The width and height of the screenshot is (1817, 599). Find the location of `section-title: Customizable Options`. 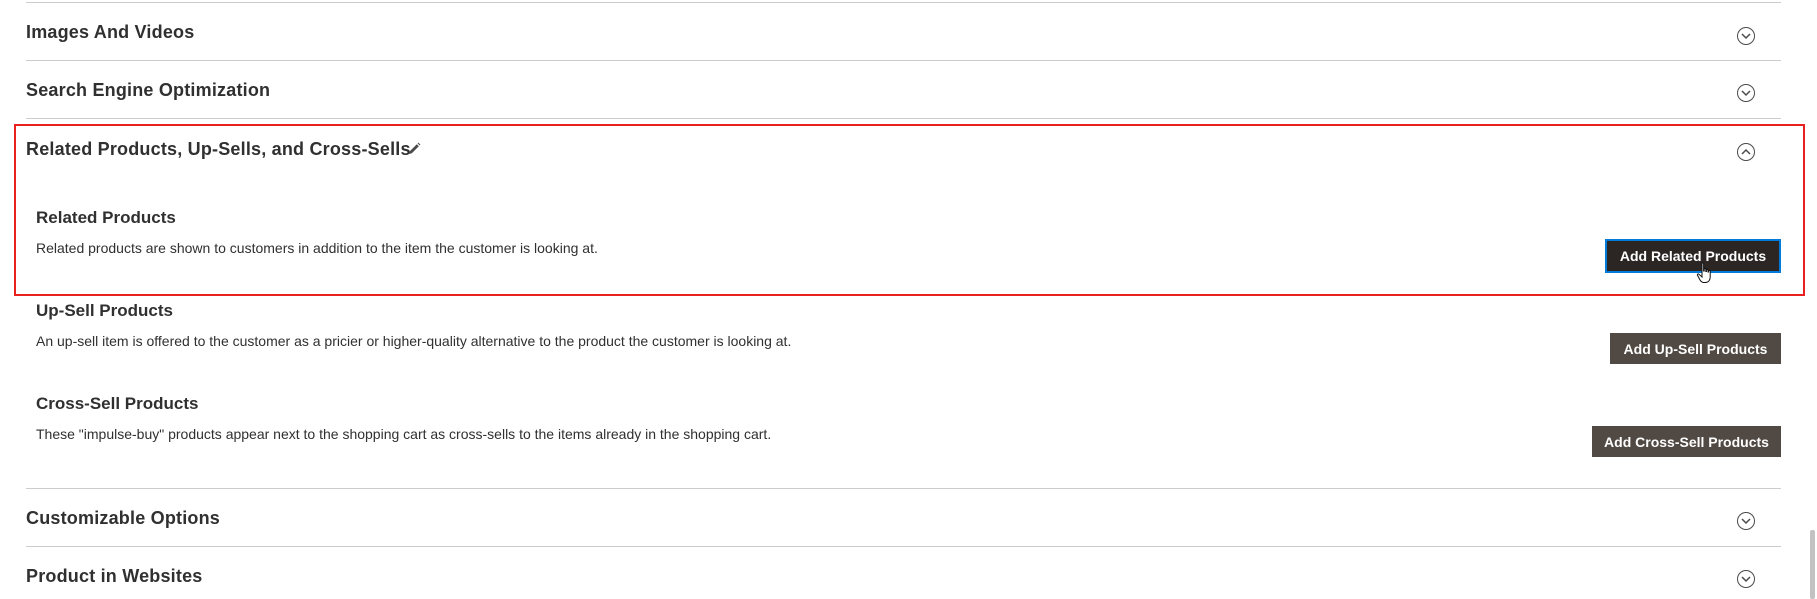

section-title: Customizable Options is located at coordinates (123, 518).